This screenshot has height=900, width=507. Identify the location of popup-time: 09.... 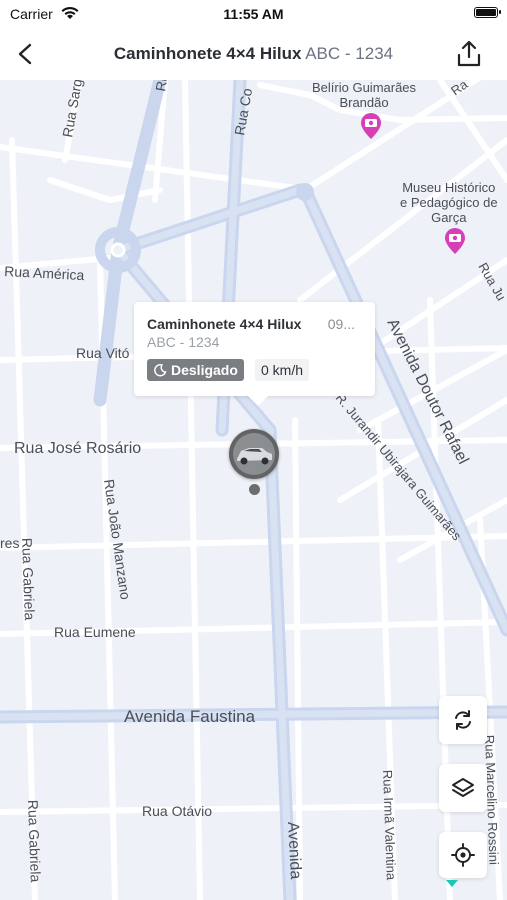
(341, 324).